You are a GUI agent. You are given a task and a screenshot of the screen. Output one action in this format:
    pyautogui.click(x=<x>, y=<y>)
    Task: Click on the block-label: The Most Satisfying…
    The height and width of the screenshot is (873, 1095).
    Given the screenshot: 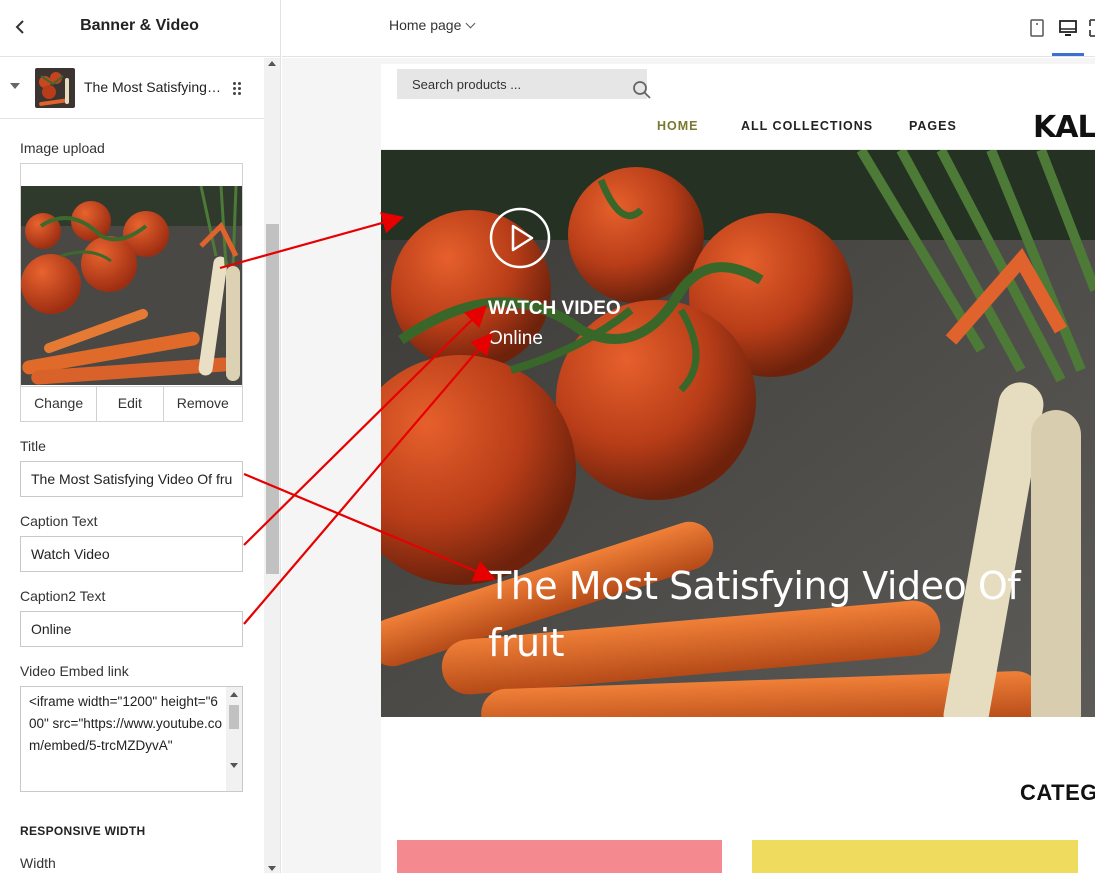 What is the action you would take?
    pyautogui.click(x=152, y=87)
    